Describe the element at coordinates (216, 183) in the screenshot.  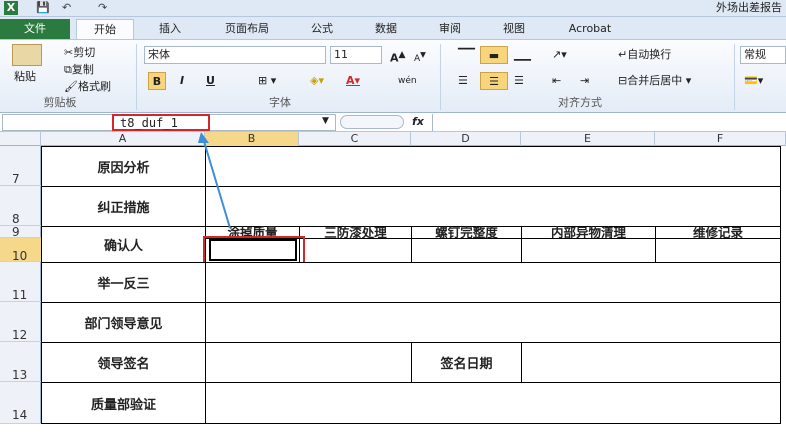
I see `arrow-line` at that location.